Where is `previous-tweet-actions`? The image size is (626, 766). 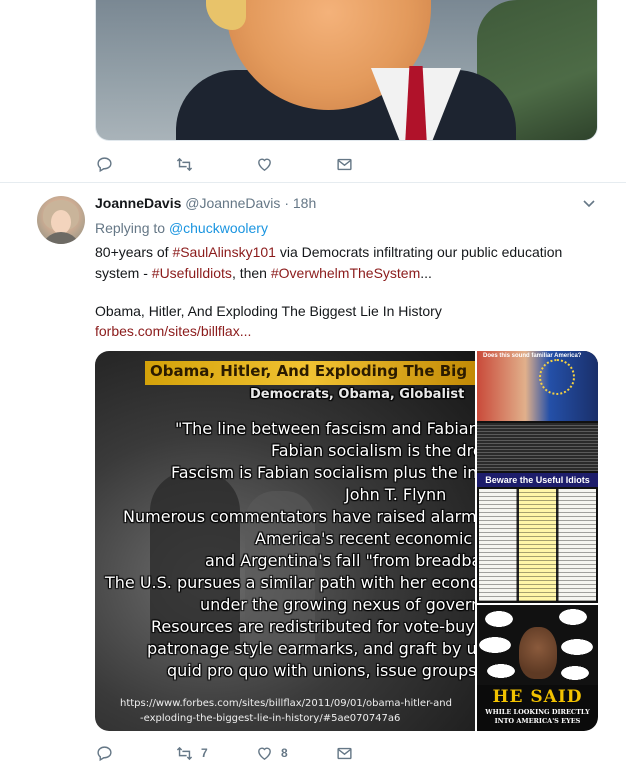 previous-tweet-actions is located at coordinates (255, 164).